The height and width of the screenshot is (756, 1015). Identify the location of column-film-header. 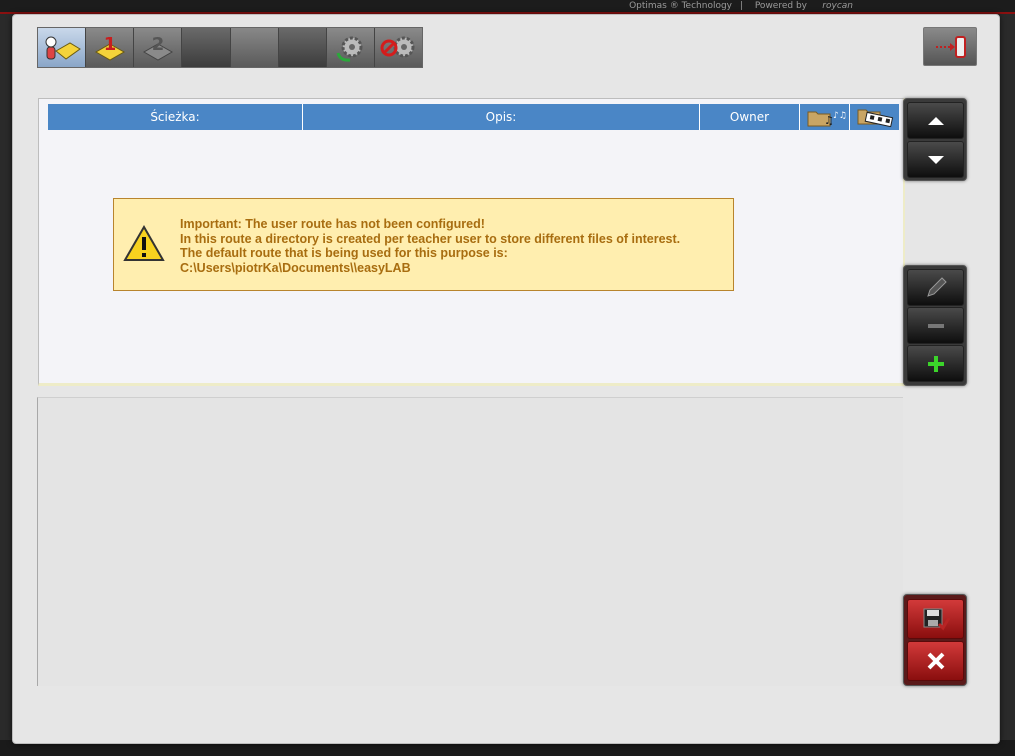
(874, 117).